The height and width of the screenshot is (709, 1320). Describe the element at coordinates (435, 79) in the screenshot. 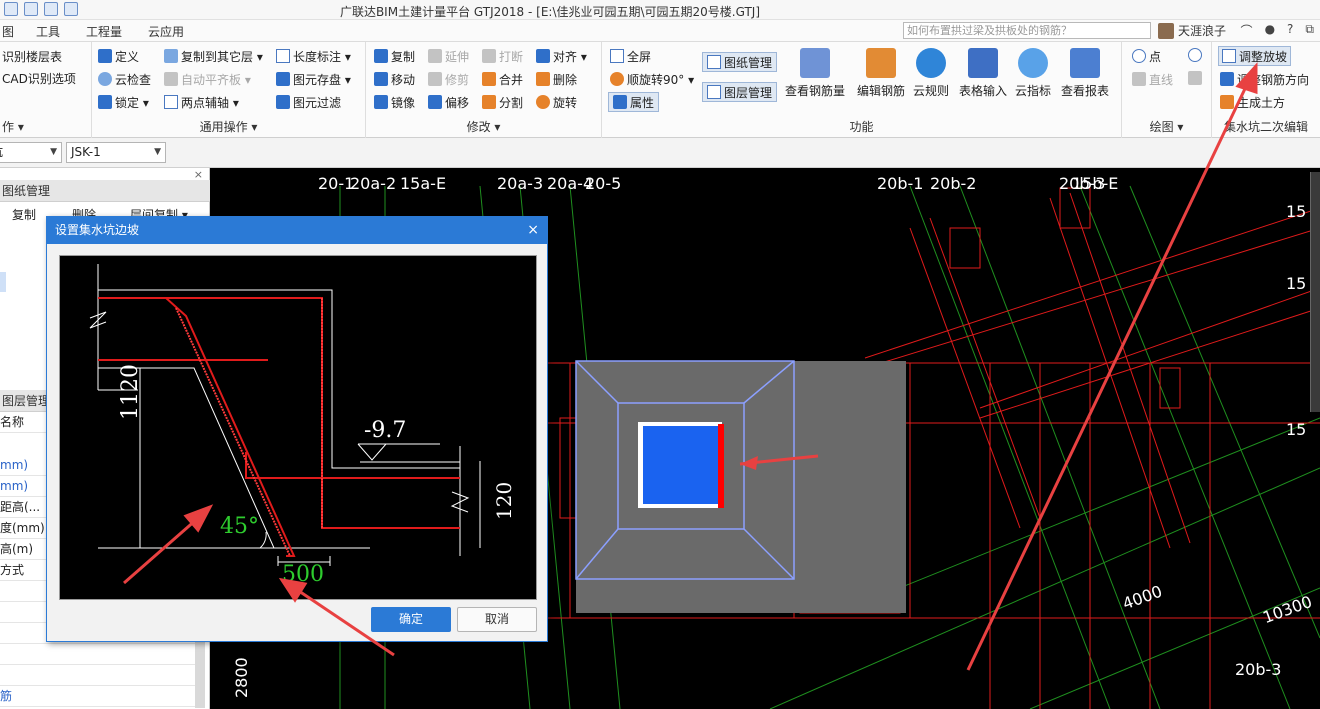

I see `trim-icon` at that location.